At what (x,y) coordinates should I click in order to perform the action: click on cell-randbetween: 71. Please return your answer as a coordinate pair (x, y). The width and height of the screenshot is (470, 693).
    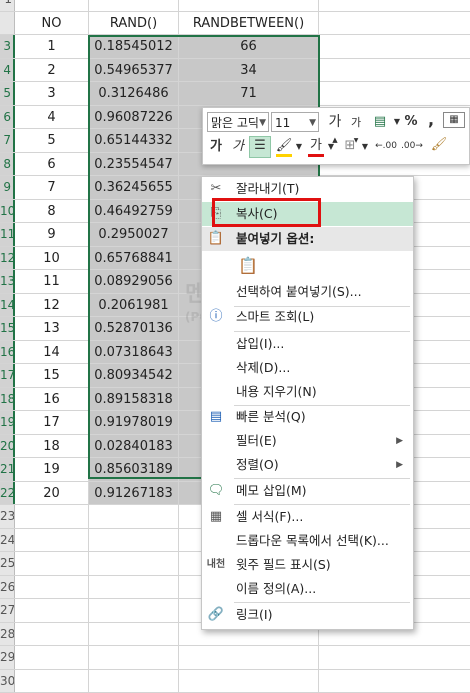
    Looking at the image, I should click on (249, 93).